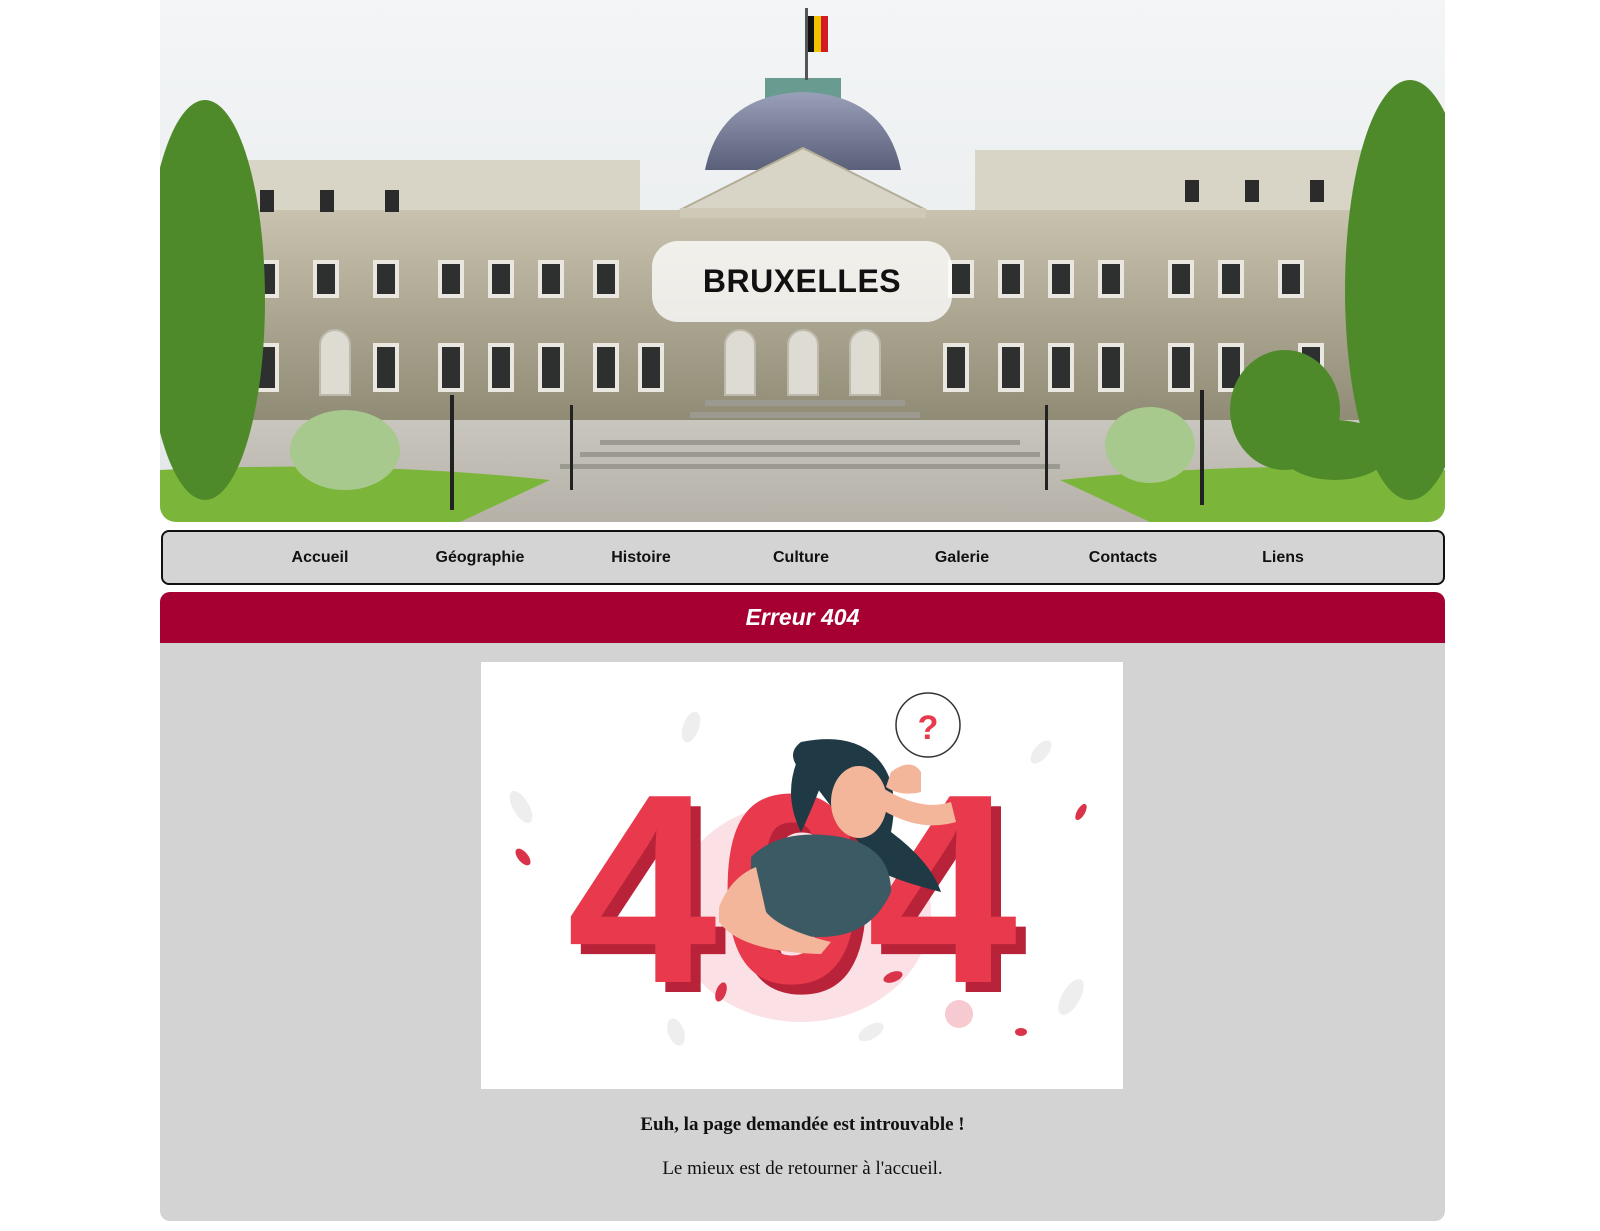  What do you see at coordinates (1283, 557) in the screenshot?
I see `nav-item-liens: Liens` at bounding box center [1283, 557].